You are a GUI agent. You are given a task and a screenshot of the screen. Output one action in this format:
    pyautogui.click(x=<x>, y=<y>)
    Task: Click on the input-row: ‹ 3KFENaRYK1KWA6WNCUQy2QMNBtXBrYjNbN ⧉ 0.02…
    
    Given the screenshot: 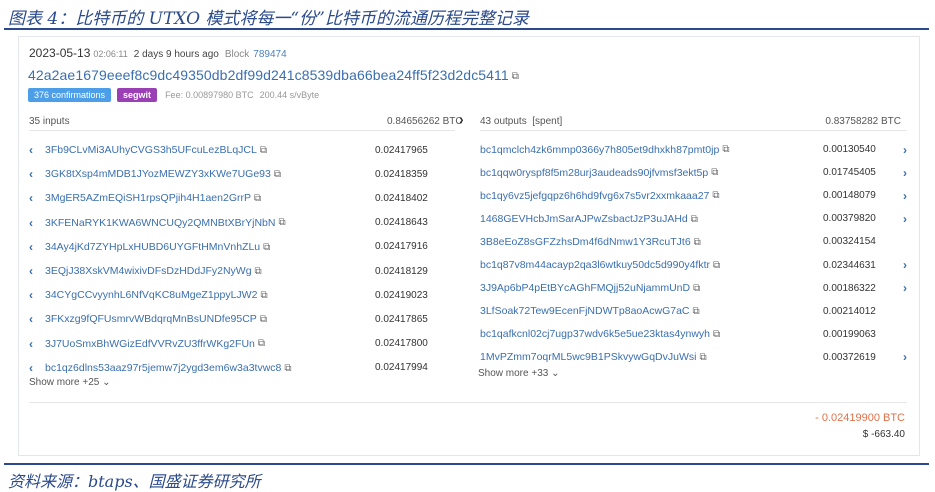 What is the action you would take?
    pyautogui.click(x=242, y=223)
    